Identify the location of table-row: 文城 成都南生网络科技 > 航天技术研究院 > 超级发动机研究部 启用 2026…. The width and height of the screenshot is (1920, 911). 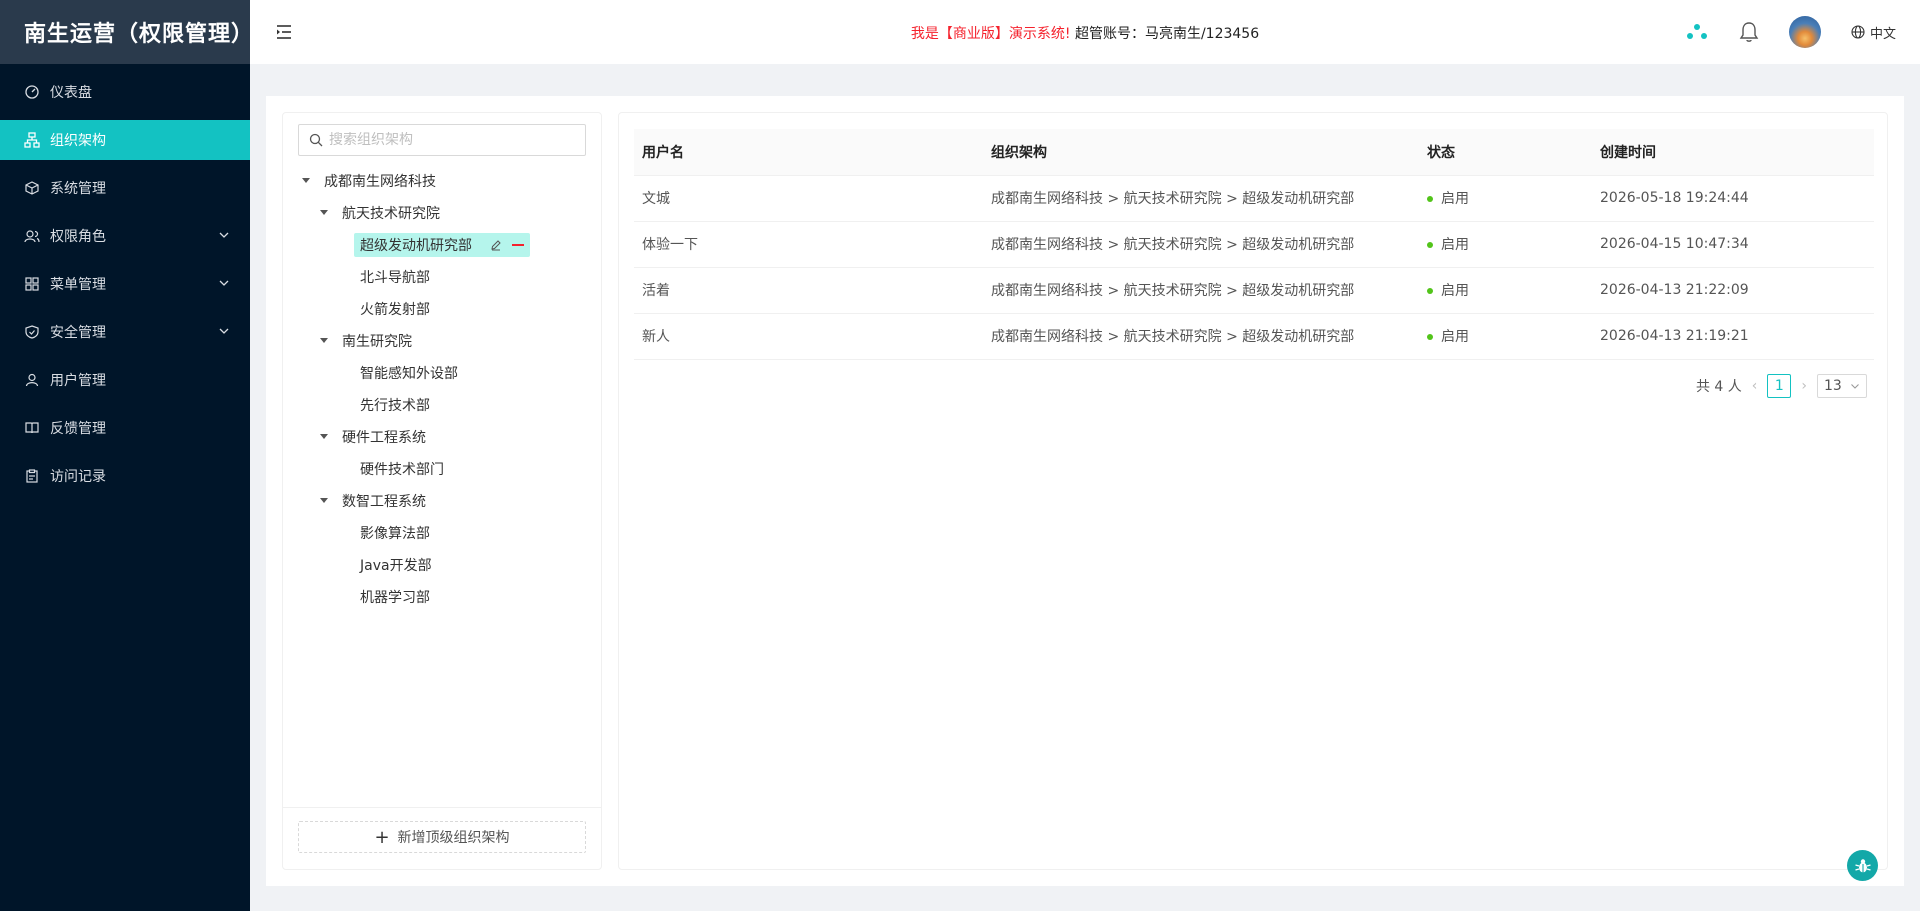
(1254, 198).